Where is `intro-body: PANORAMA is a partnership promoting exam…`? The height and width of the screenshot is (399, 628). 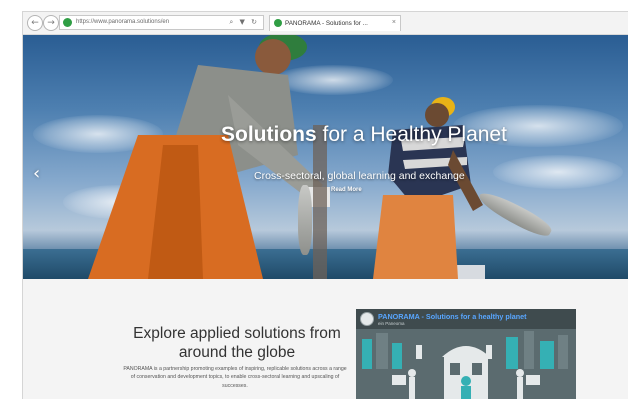
intro-body: PANORAMA is a partnership promoting exam… is located at coordinates (235, 377).